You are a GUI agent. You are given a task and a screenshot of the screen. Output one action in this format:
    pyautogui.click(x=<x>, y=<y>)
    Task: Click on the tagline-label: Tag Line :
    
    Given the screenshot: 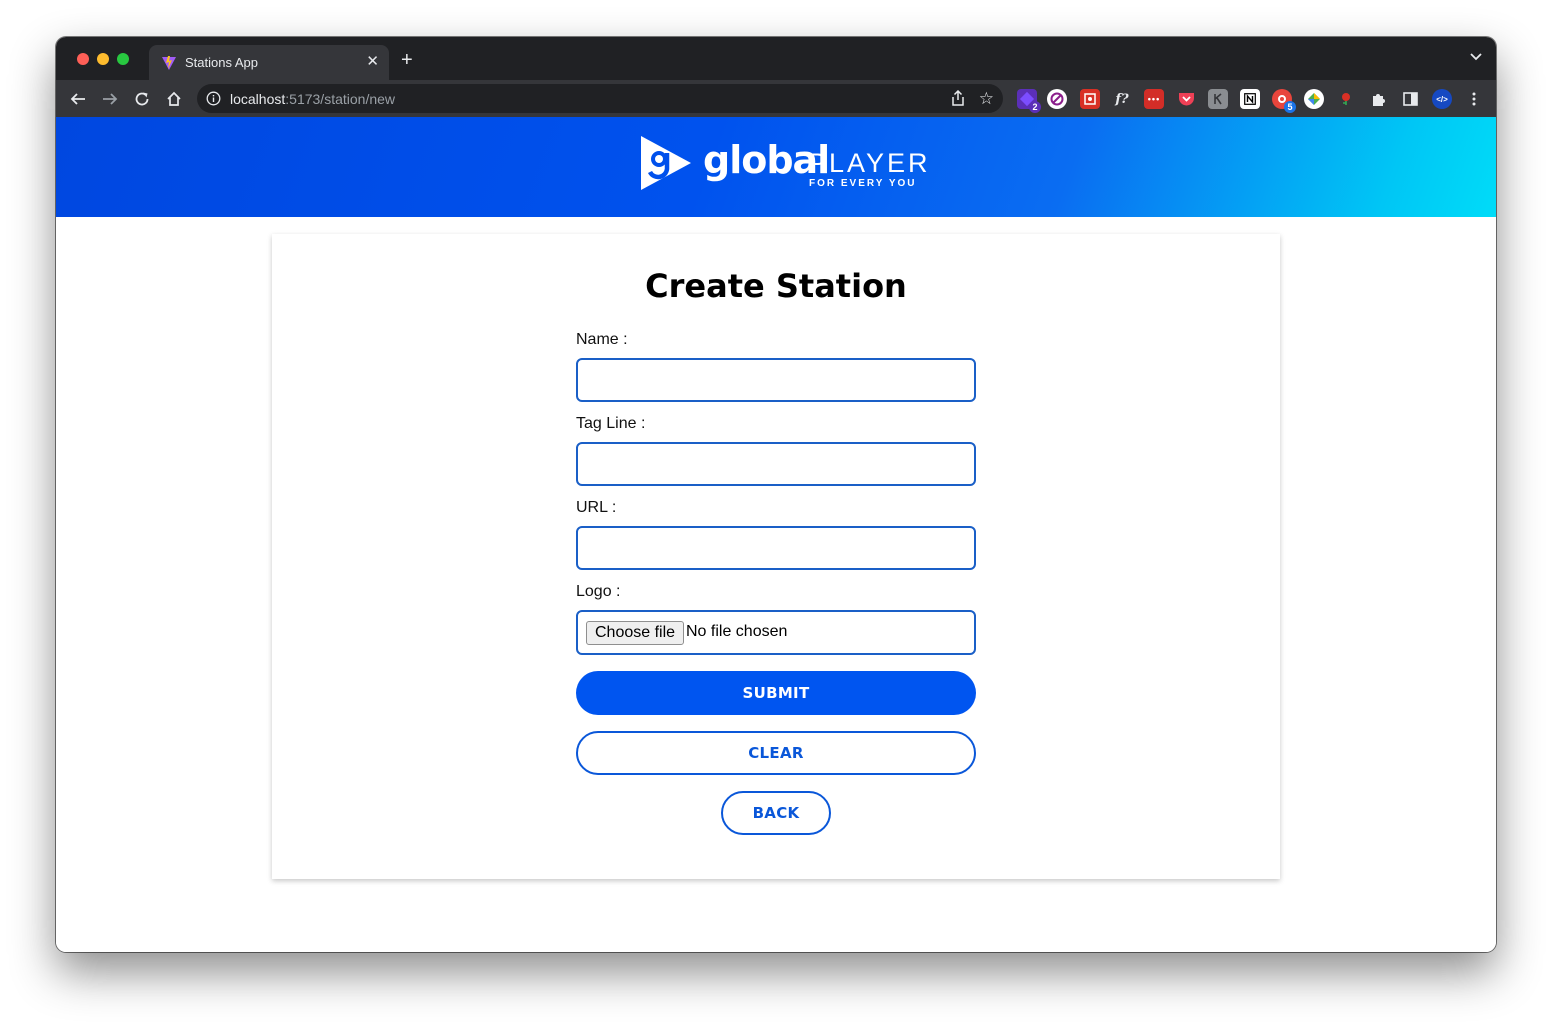 What is the action you would take?
    pyautogui.click(x=611, y=423)
    